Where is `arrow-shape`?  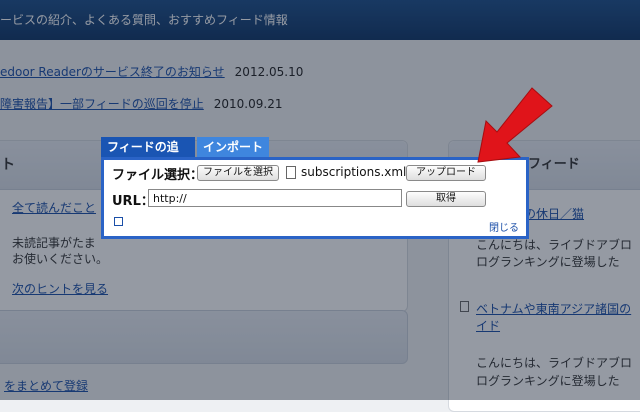 arrow-shape is located at coordinates (515, 125).